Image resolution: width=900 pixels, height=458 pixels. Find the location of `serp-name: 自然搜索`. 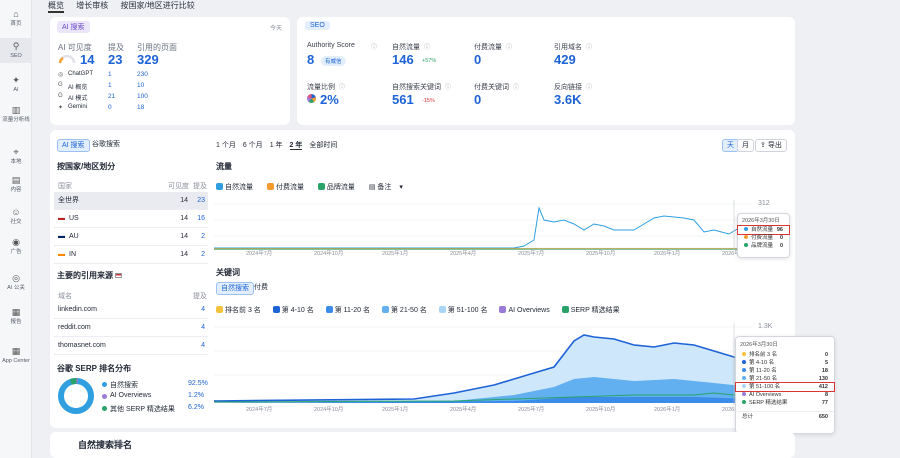

serp-name: 自然搜索 is located at coordinates (124, 385).